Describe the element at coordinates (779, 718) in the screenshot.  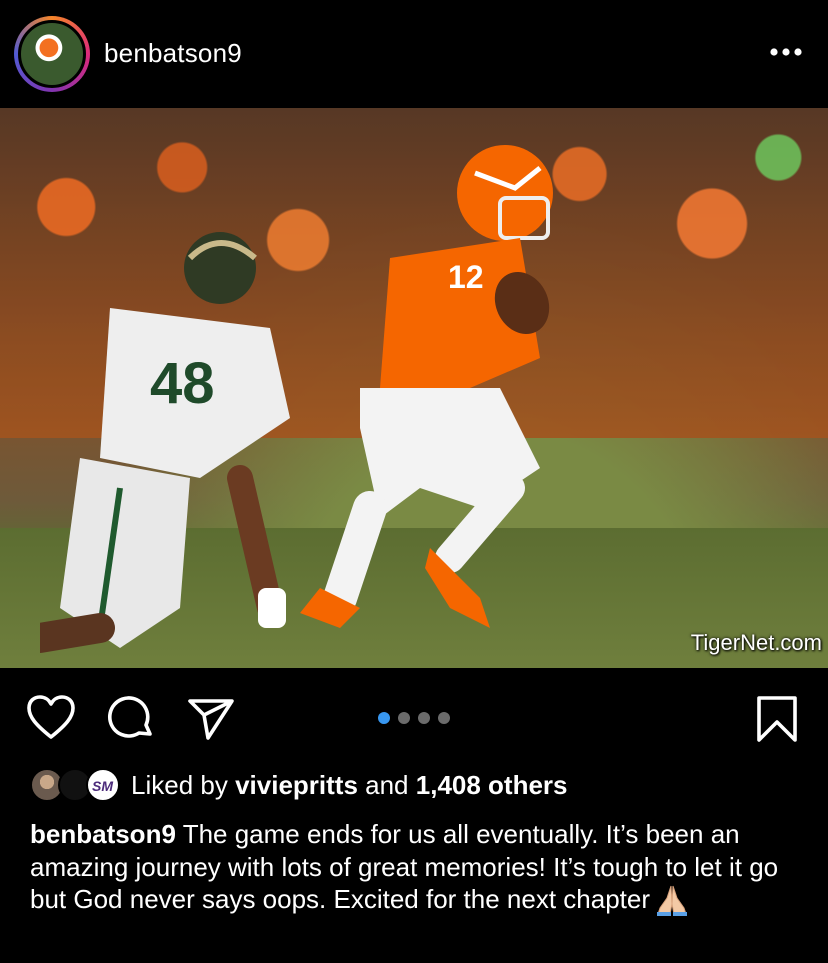
I see `bookmark-icon` at that location.